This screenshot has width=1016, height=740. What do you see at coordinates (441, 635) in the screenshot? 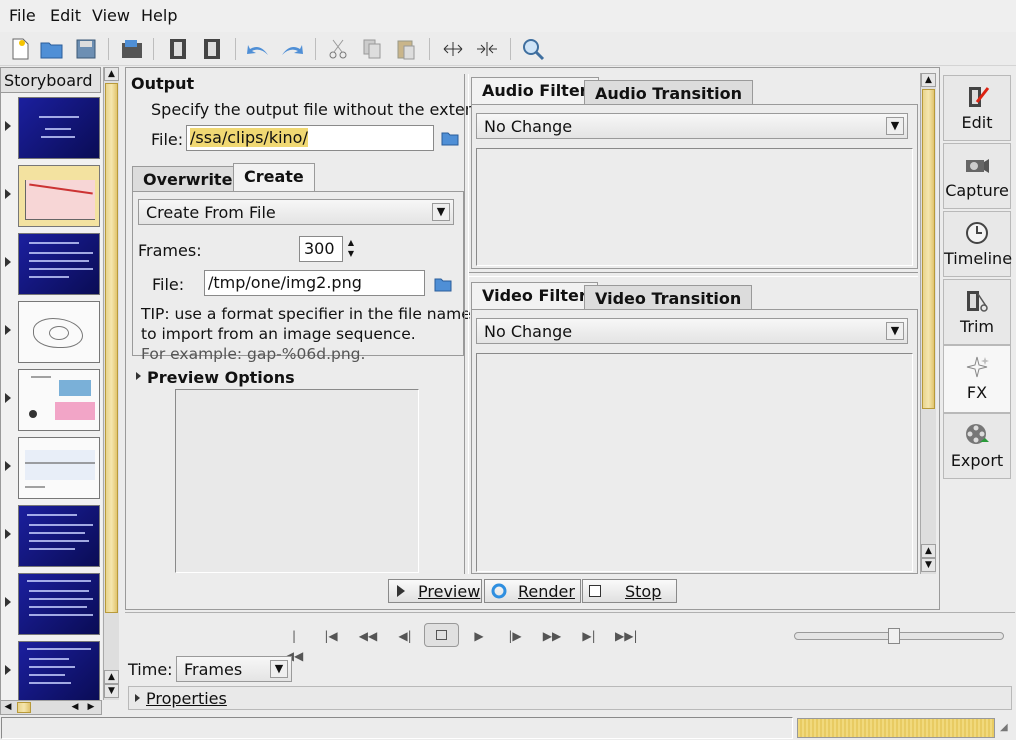
I see `stop-playback-button` at bounding box center [441, 635].